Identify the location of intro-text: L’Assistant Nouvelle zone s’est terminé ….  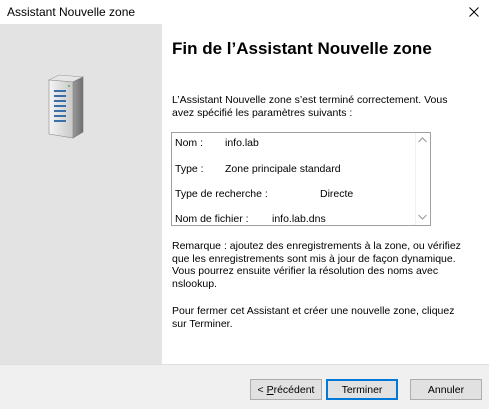
(322, 106).